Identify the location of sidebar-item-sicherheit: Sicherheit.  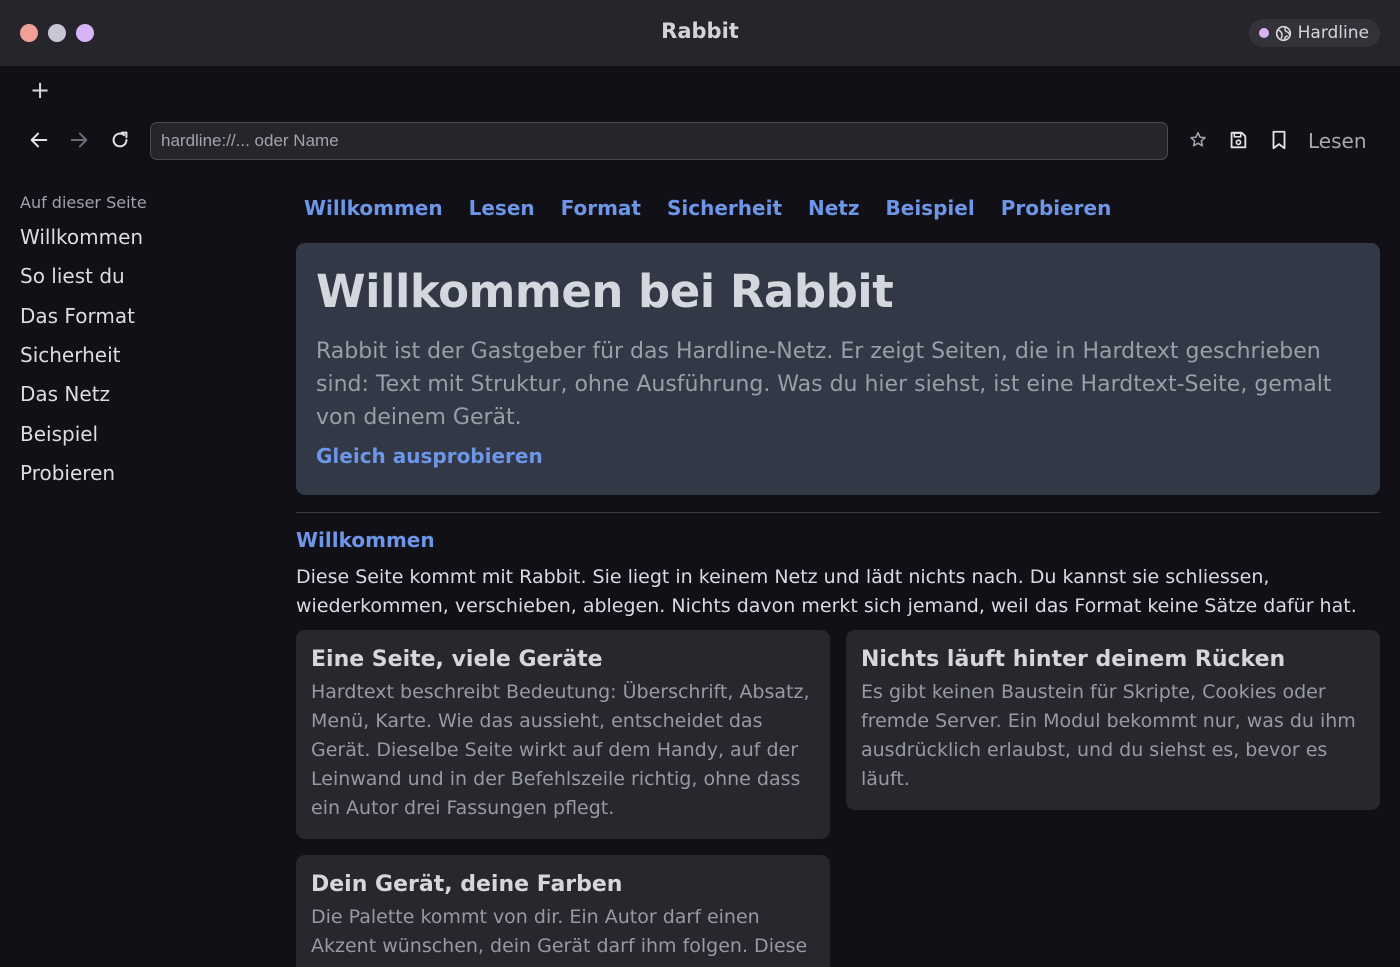
(70, 355).